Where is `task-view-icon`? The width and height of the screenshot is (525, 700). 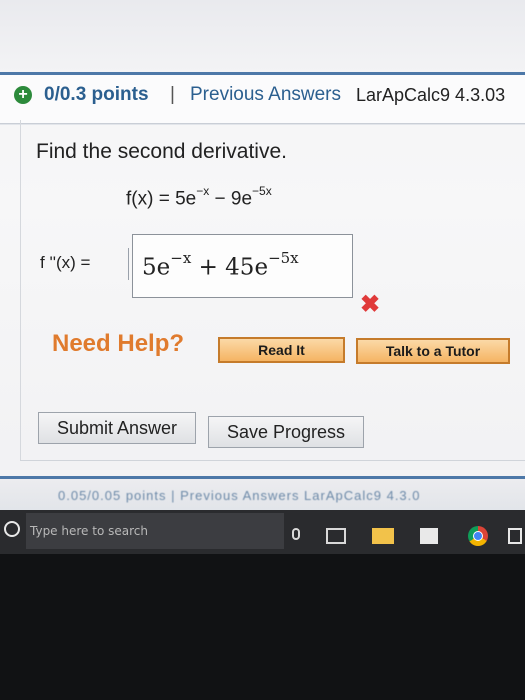
task-view-icon is located at coordinates (336, 536).